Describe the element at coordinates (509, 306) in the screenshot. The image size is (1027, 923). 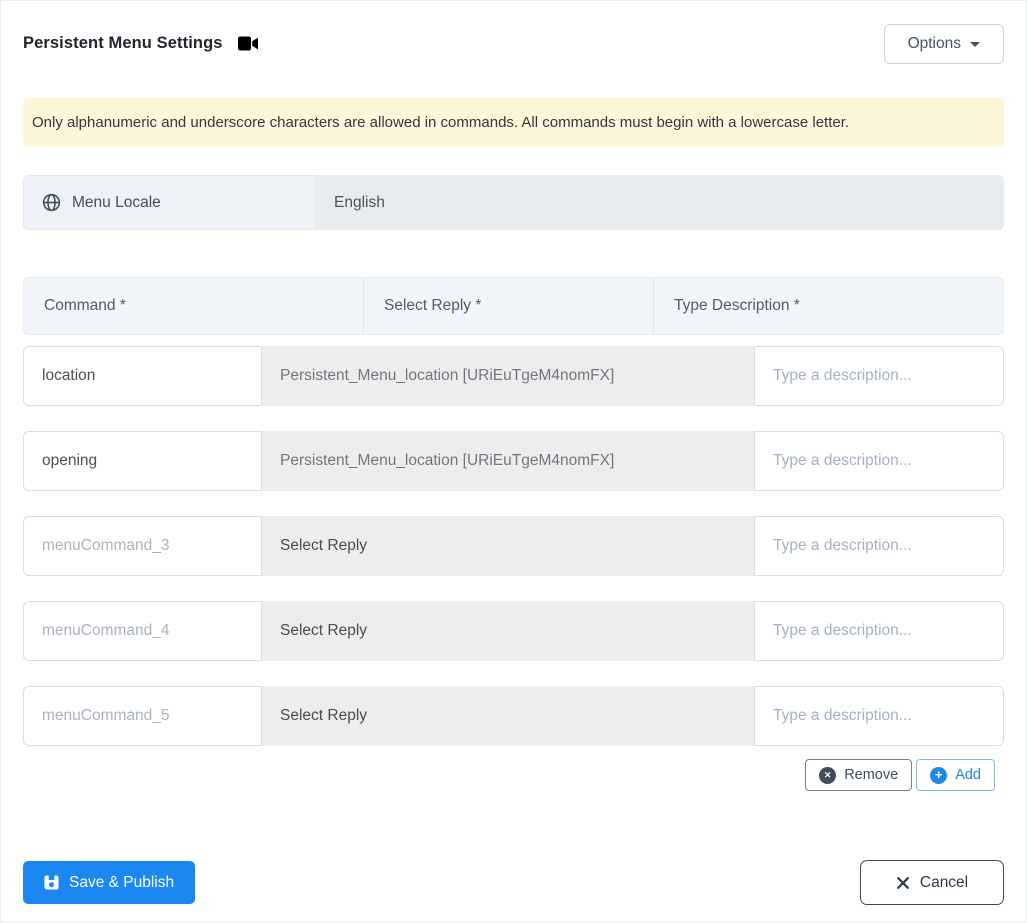
I see `column-header-select-reply: Select Reply *` at that location.